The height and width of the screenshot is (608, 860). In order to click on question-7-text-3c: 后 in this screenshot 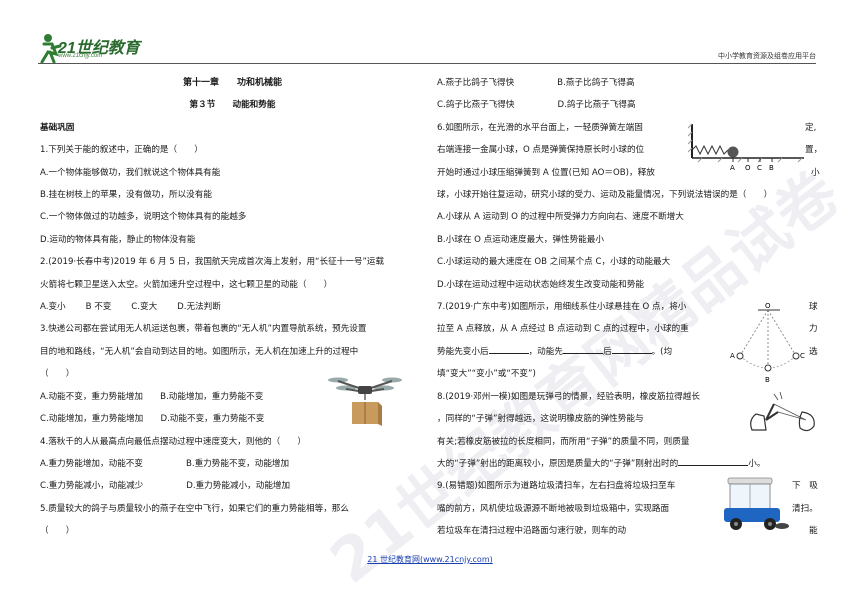, I will do `click(607, 351)`.